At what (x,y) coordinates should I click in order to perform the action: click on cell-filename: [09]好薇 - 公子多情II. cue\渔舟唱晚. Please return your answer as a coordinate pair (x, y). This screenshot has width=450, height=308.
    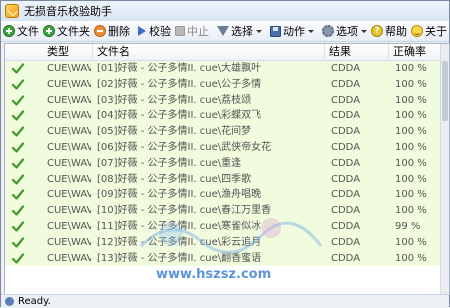
    Looking at the image, I should click on (179, 195).